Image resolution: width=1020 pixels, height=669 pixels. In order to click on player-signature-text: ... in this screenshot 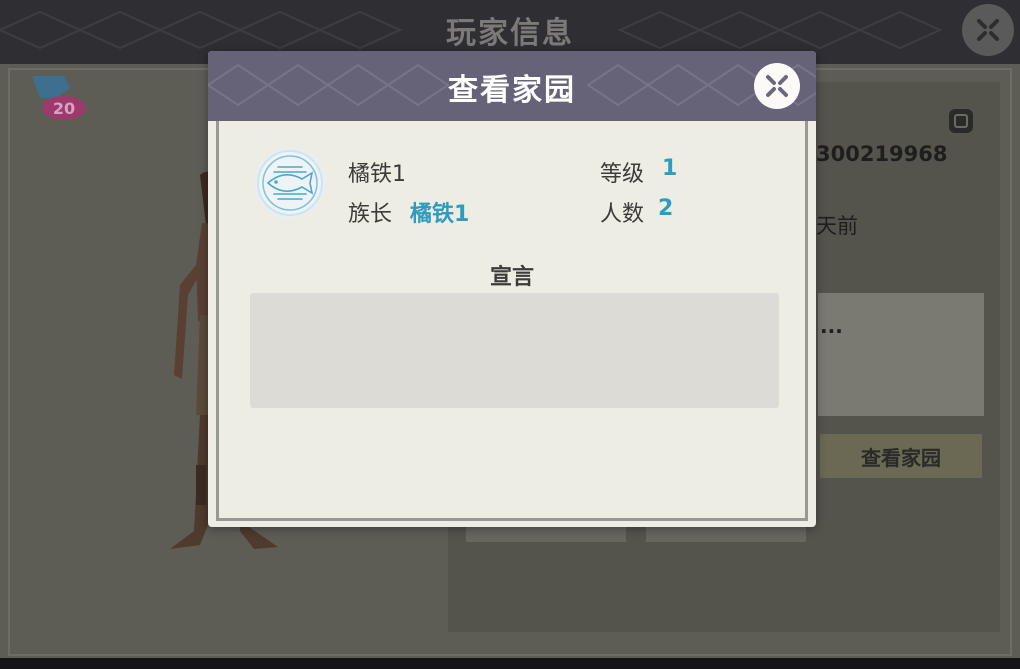, I will do `click(831, 326)`.